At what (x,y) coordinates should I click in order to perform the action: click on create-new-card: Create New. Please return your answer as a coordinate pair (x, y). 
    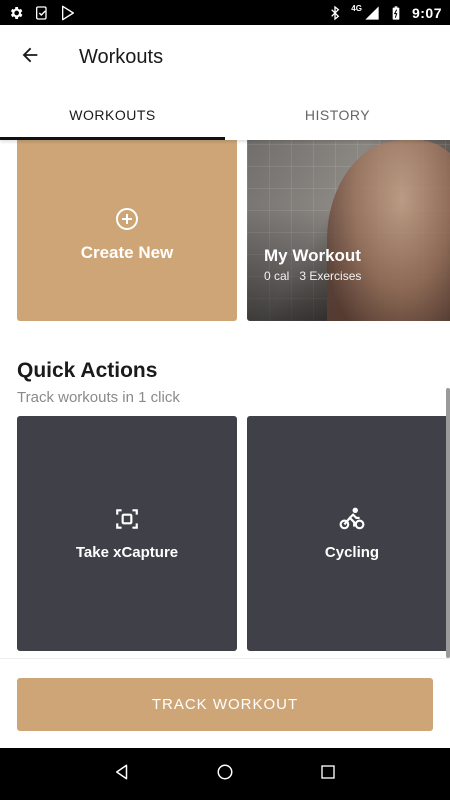
    Looking at the image, I should click on (127, 230).